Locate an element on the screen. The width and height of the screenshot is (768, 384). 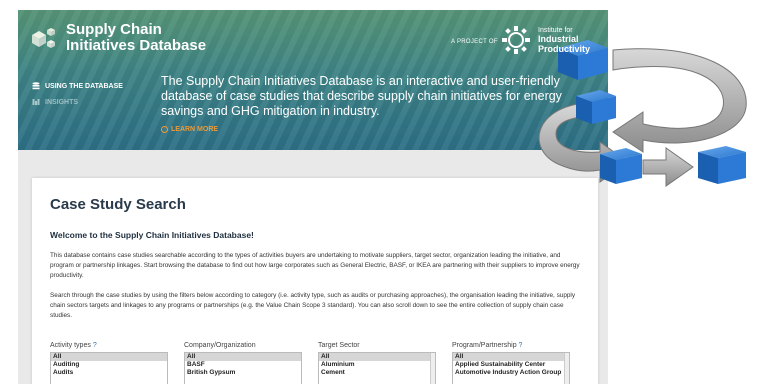
learn-more-link: LEARN MORE is located at coordinates (189, 129).